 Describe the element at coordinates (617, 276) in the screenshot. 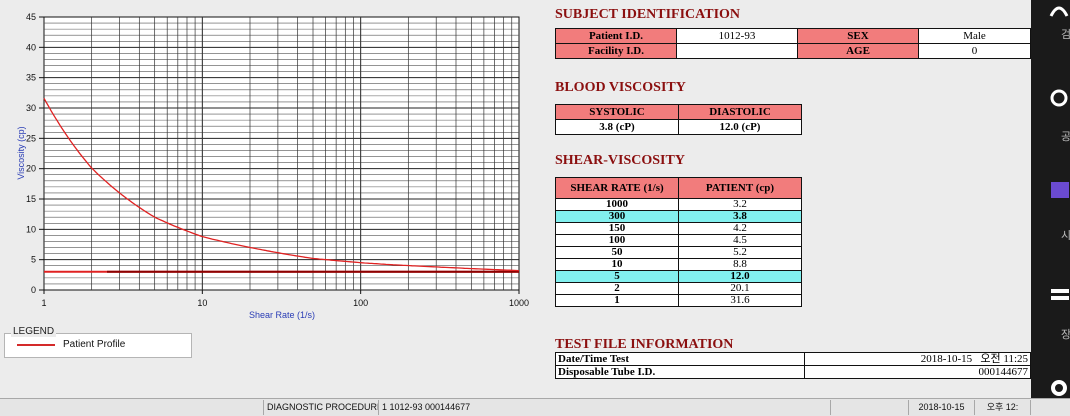

I see `shear-rate-cell: 5` at that location.